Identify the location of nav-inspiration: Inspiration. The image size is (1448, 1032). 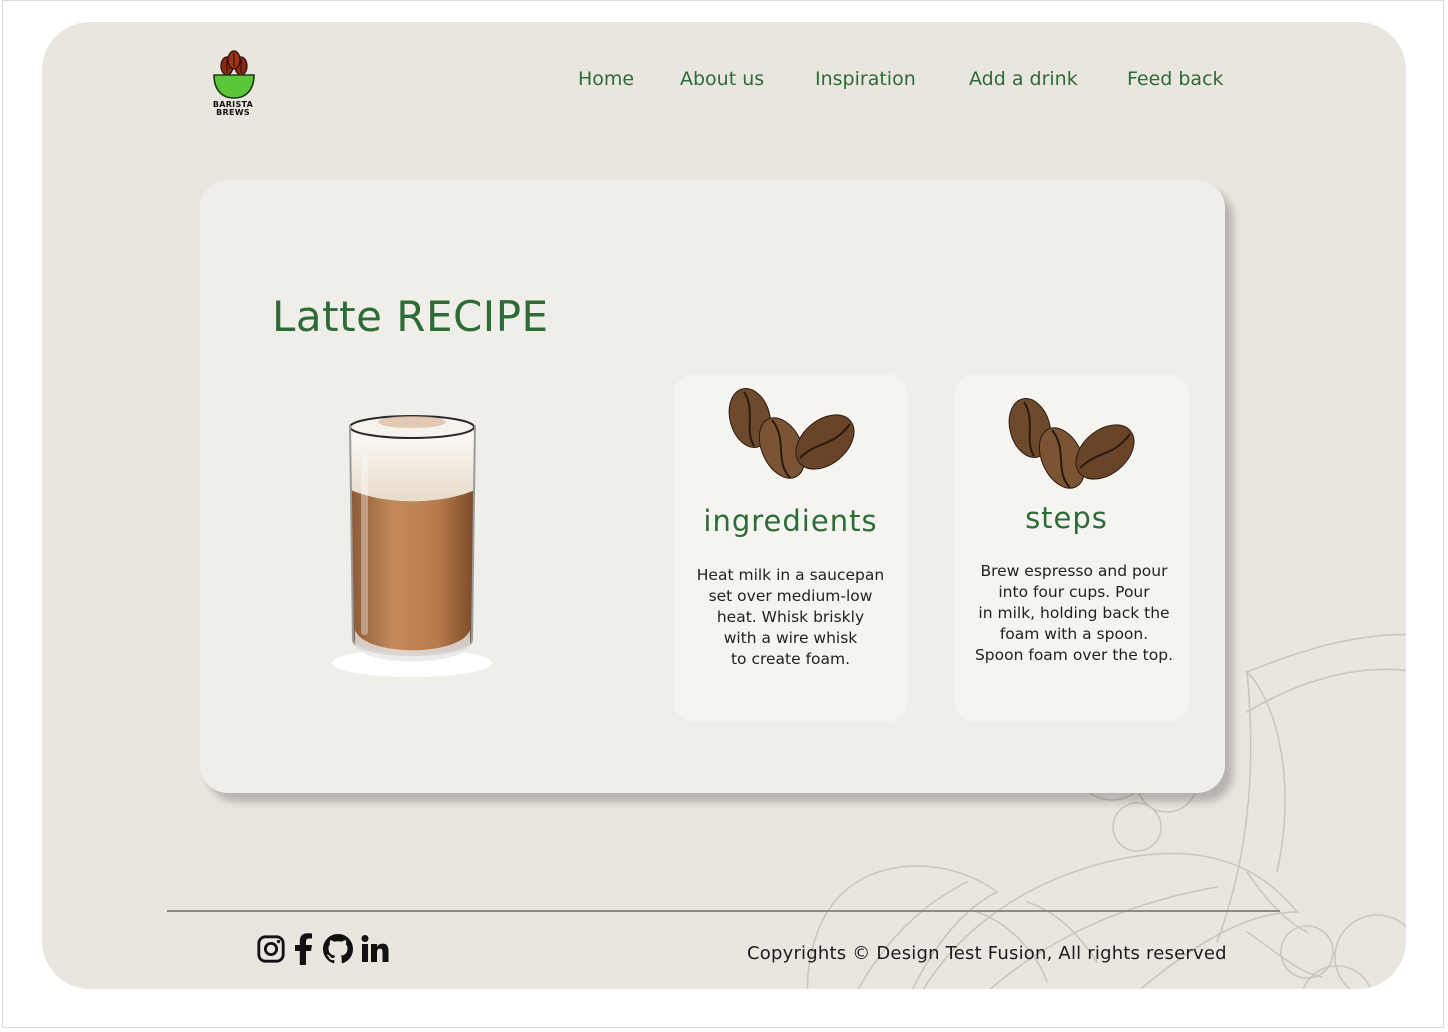
(865, 79).